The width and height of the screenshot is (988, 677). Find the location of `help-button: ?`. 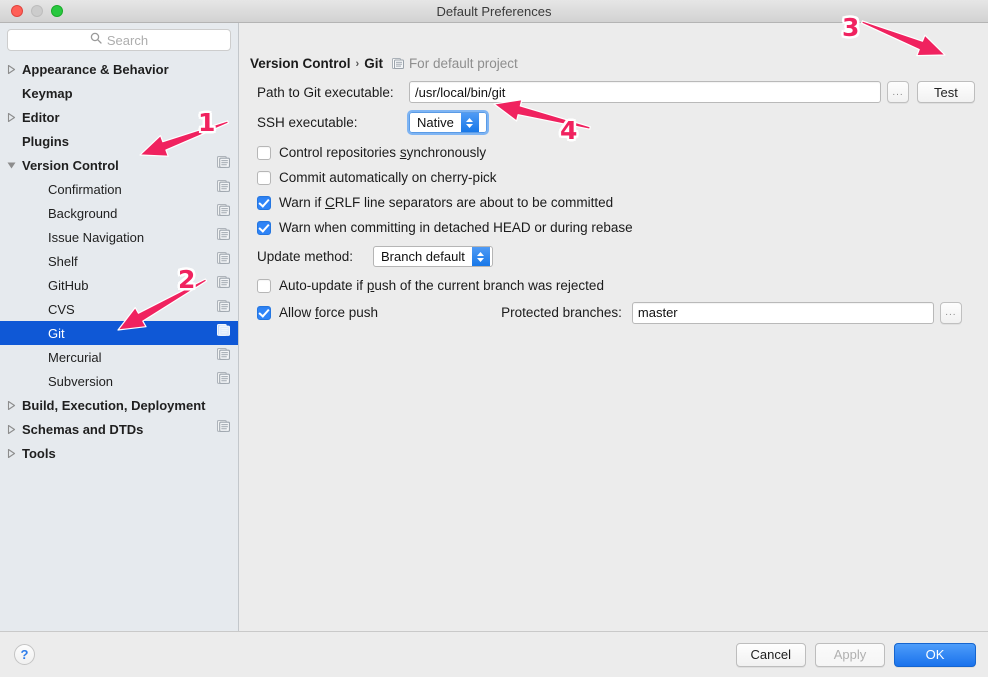

help-button: ? is located at coordinates (24, 654).